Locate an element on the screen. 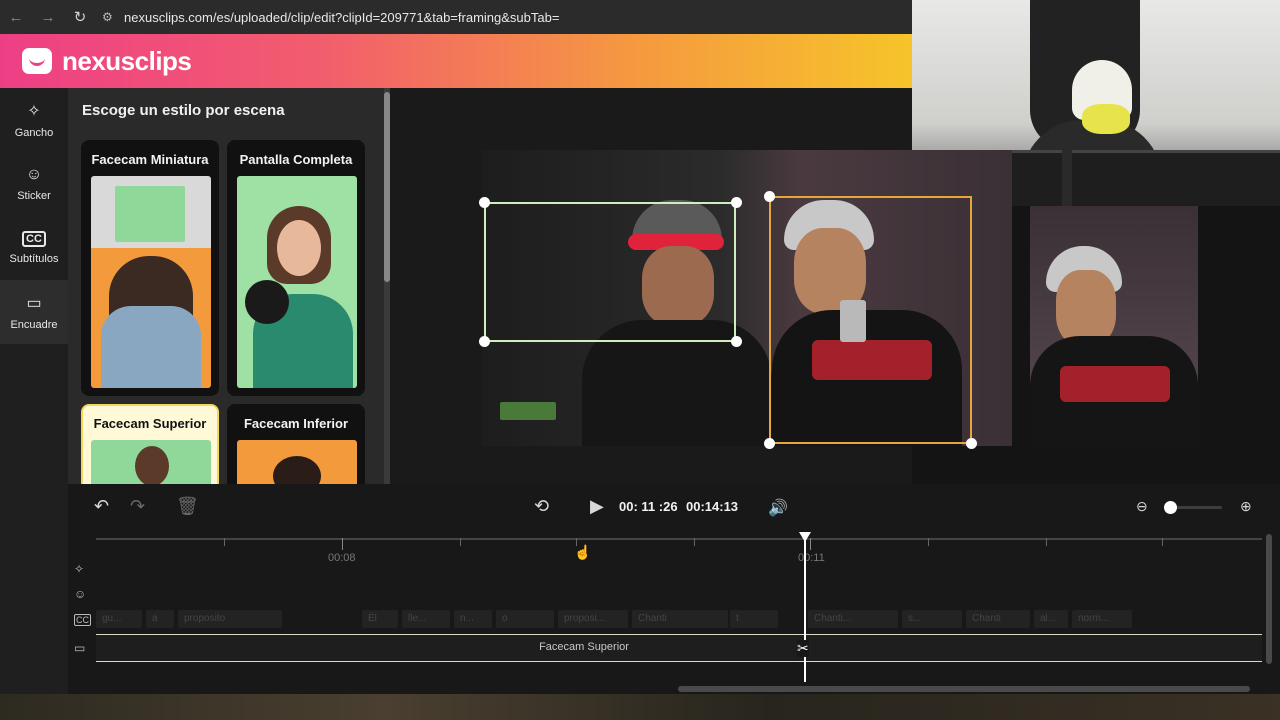 This screenshot has height=720, width=1280. crop-handle-top-right is located at coordinates (736, 202).